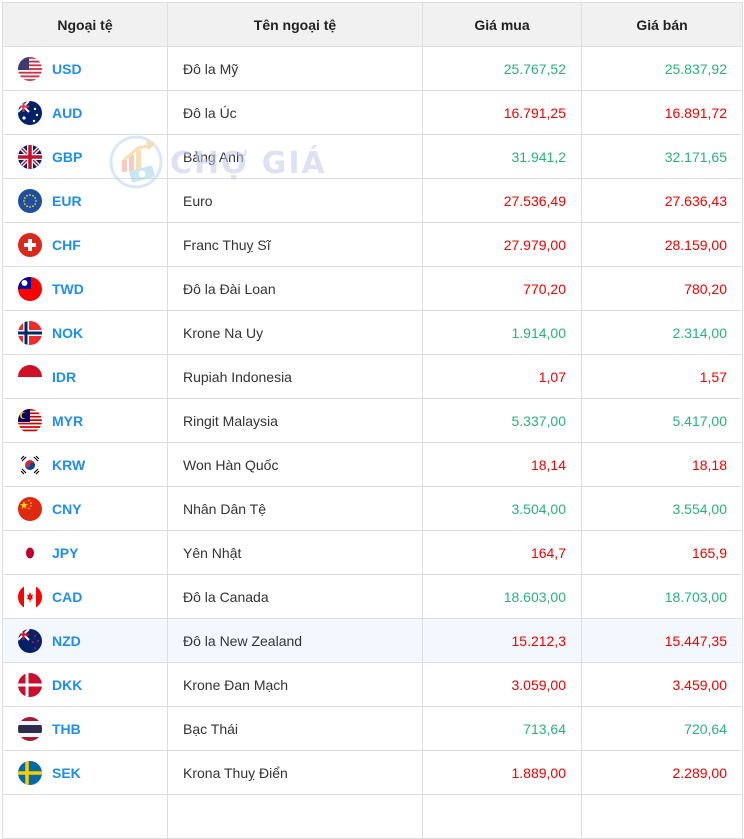 Image resolution: width=744 pixels, height=839 pixels. Describe the element at coordinates (662, 728) in the screenshot. I see `sell-price: 720,64` at that location.